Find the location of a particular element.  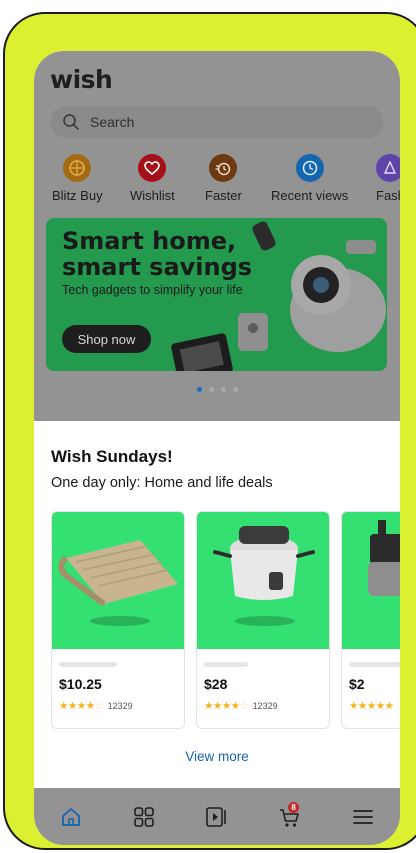

category-label: Blitz Buy is located at coordinates (77, 195).